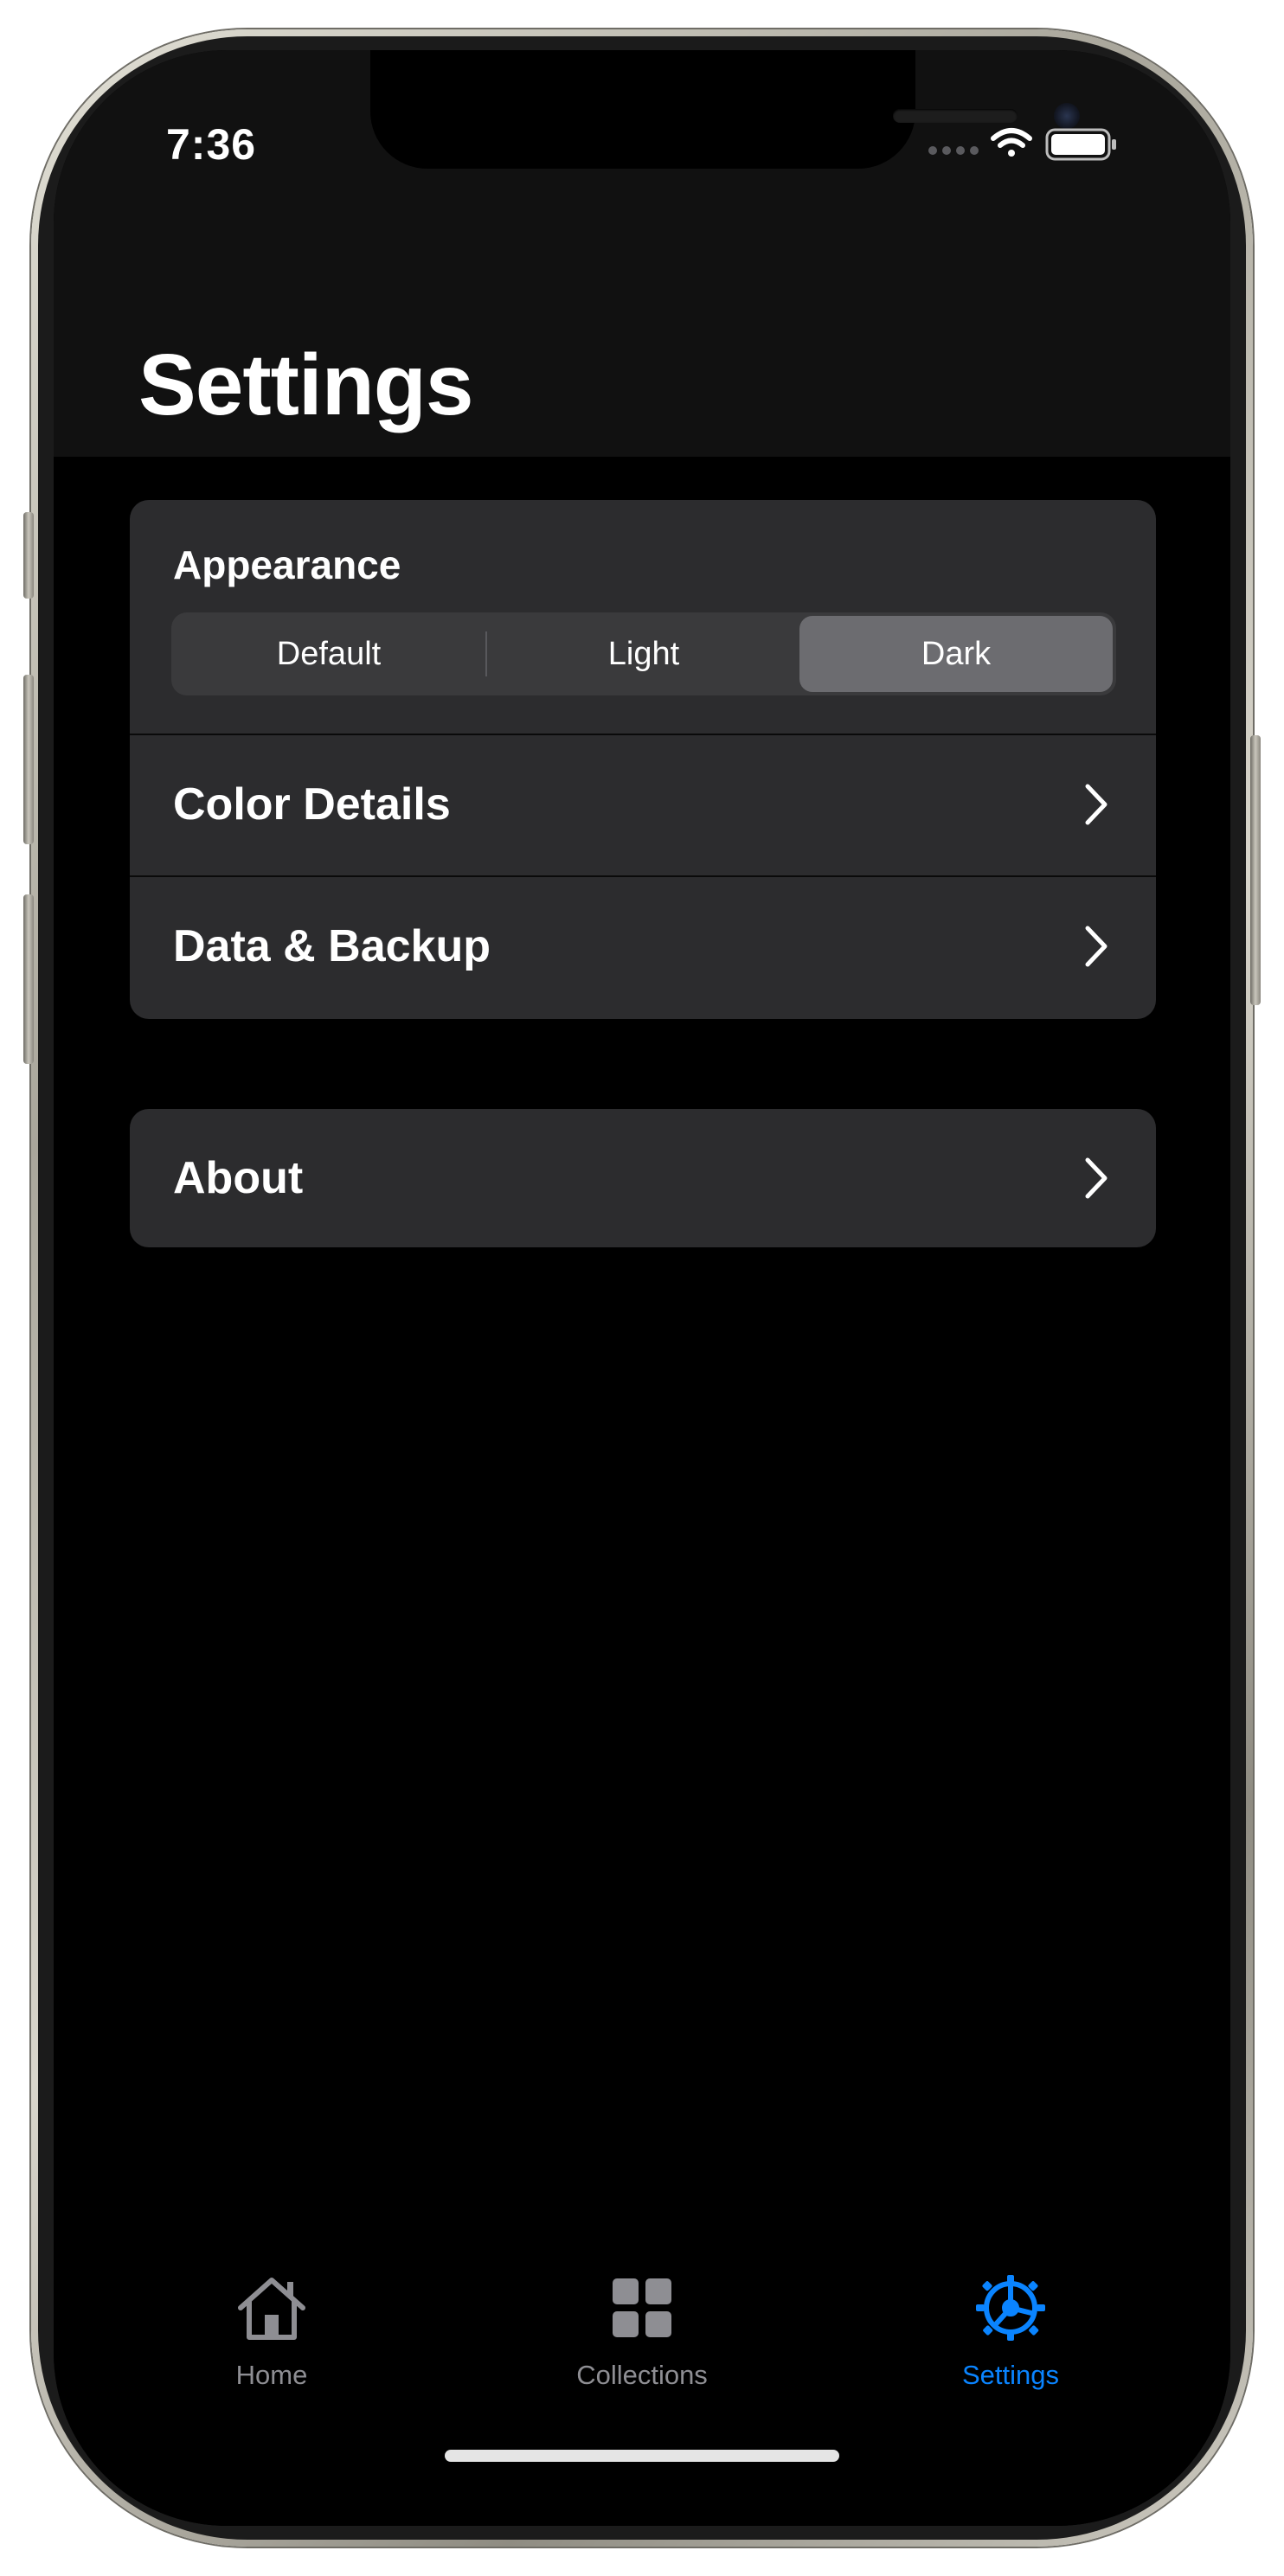  What do you see at coordinates (238, 1178) in the screenshot?
I see `row-label: About` at bounding box center [238, 1178].